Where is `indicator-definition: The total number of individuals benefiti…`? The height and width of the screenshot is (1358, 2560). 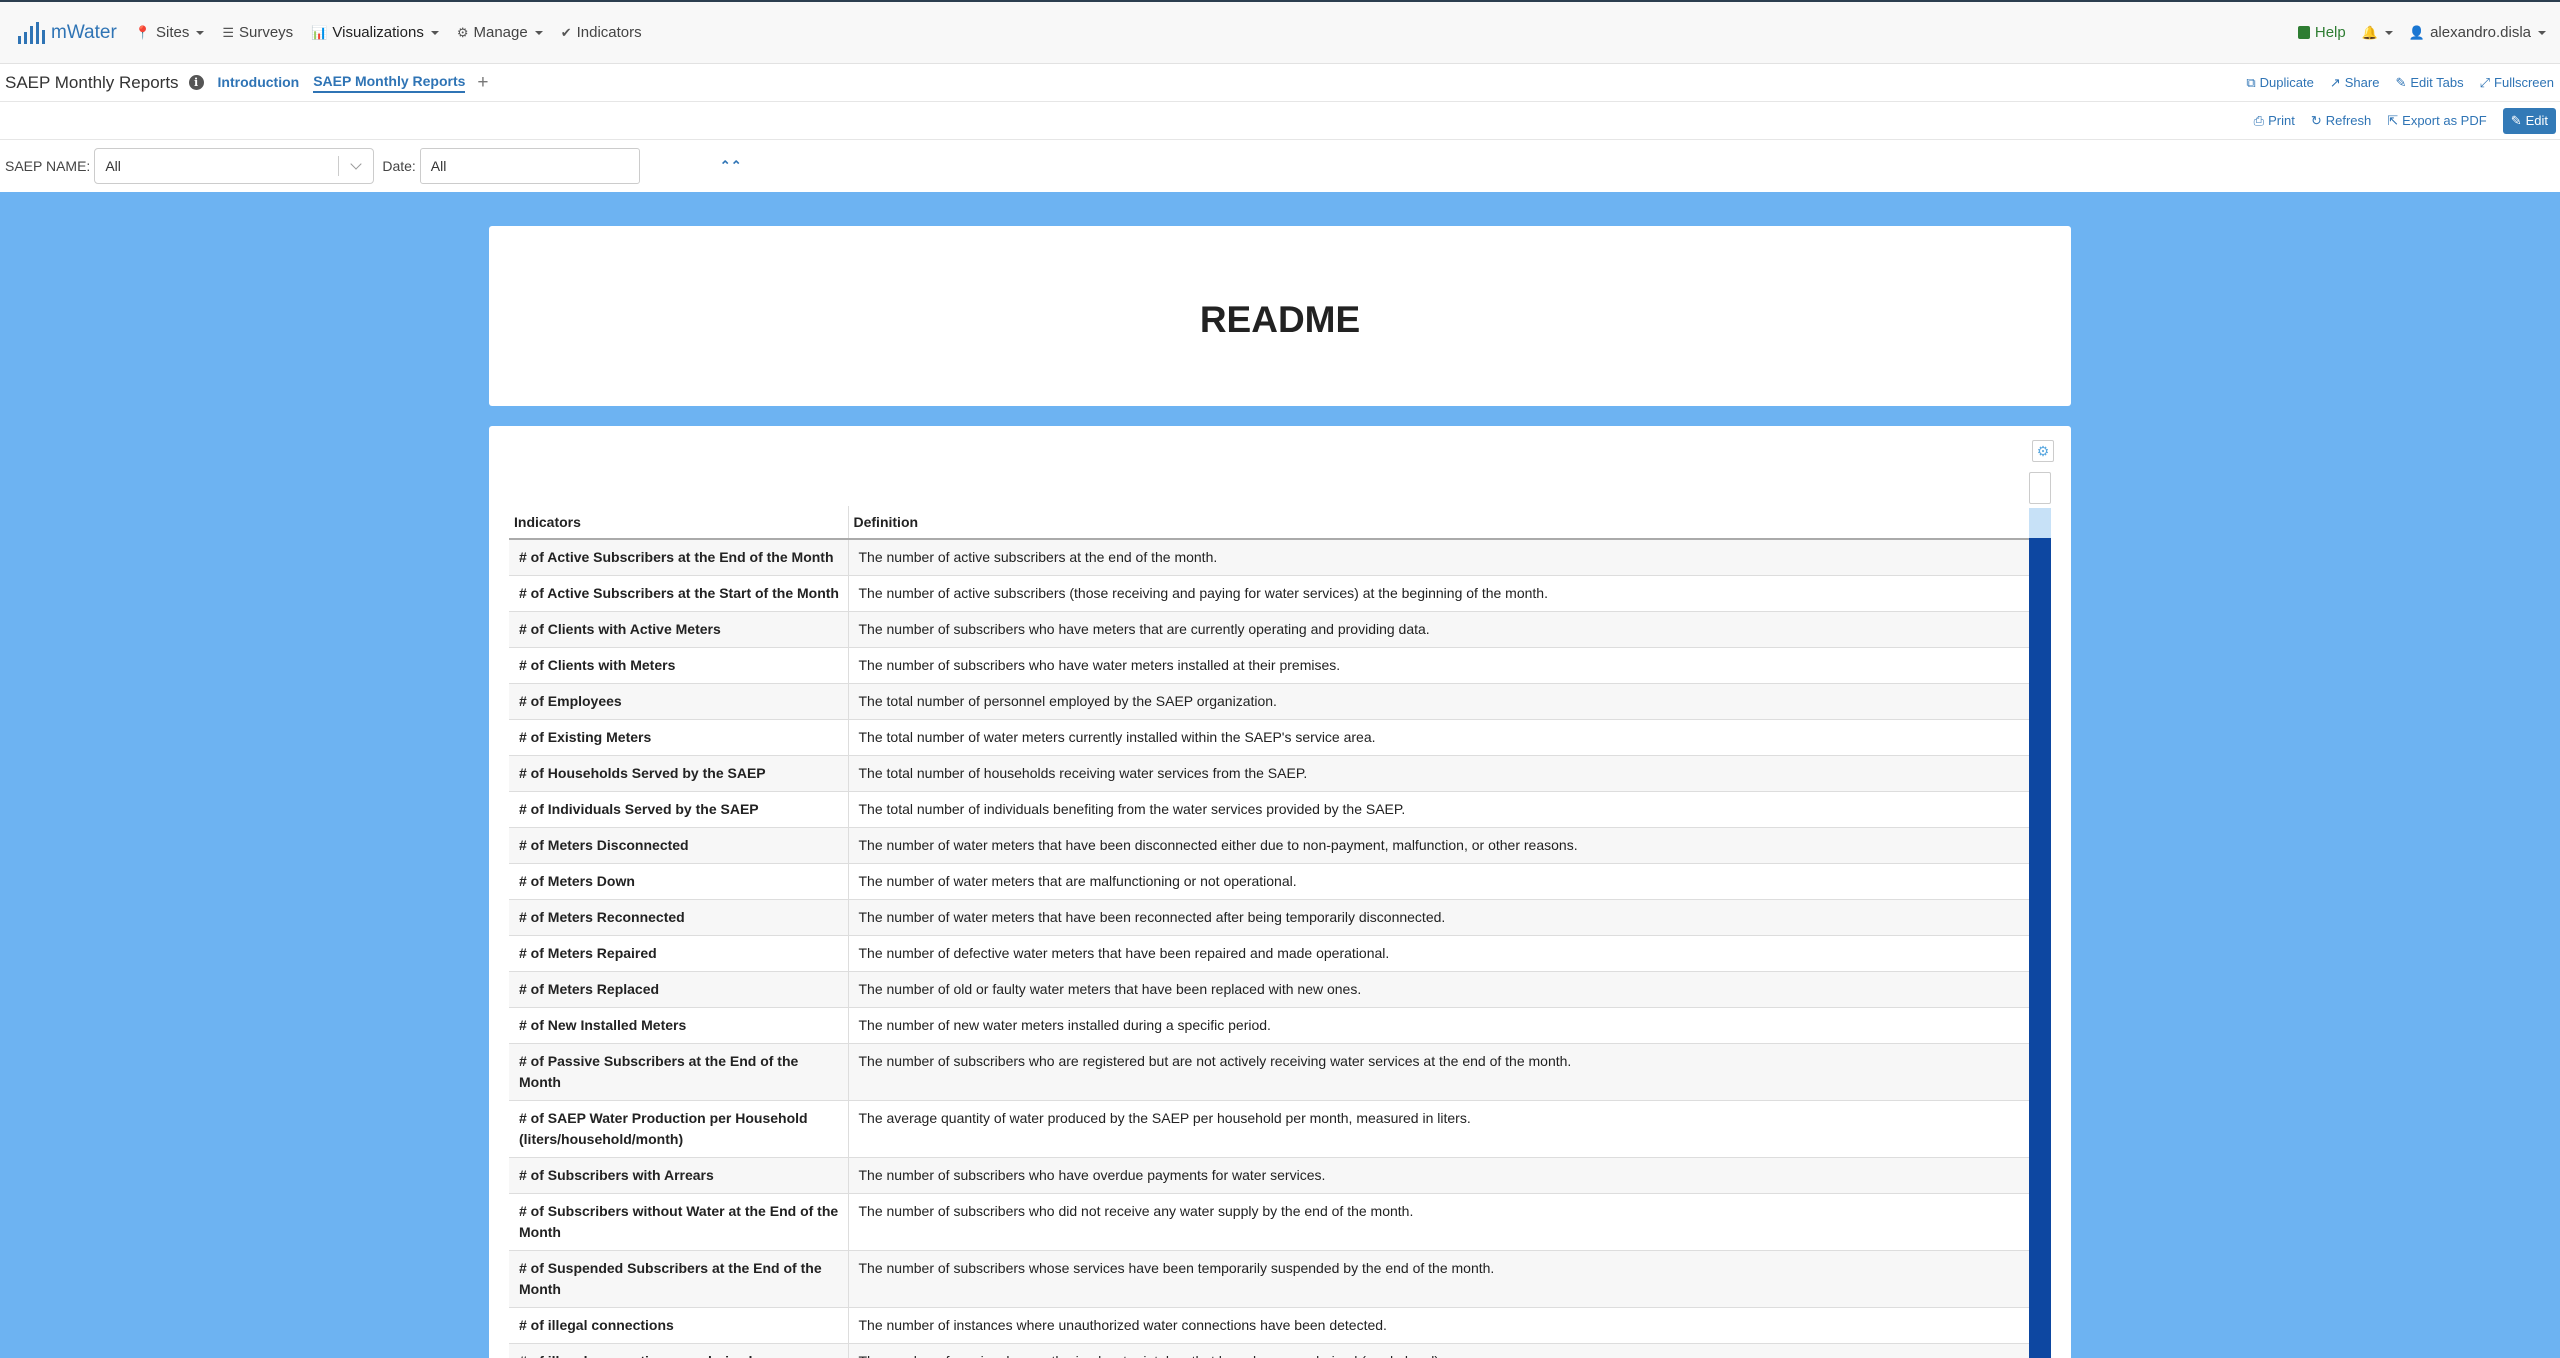
indicator-definition: The total number of individuals benefiti… is located at coordinates (1438, 809).